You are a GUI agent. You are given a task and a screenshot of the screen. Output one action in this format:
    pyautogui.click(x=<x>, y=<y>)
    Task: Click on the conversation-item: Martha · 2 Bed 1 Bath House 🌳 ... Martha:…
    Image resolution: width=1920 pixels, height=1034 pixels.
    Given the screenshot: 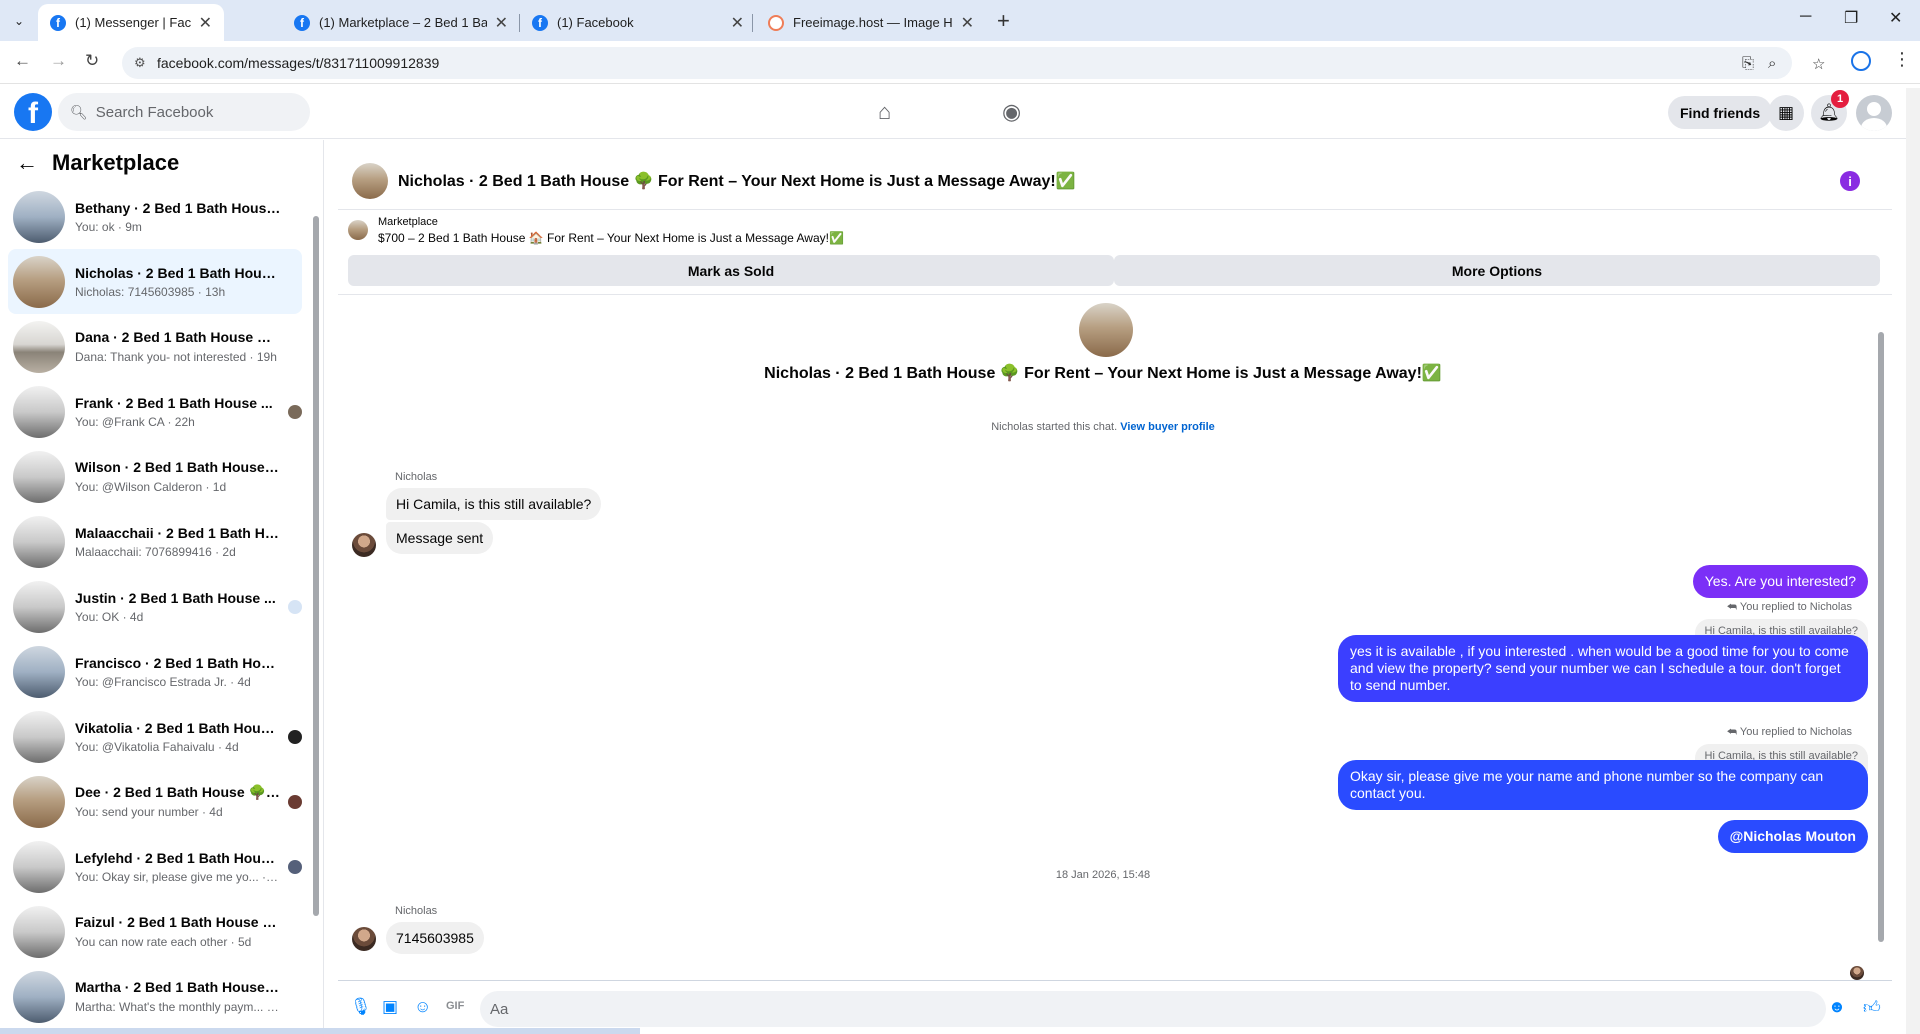 What is the action you would take?
    pyautogui.click(x=155, y=996)
    